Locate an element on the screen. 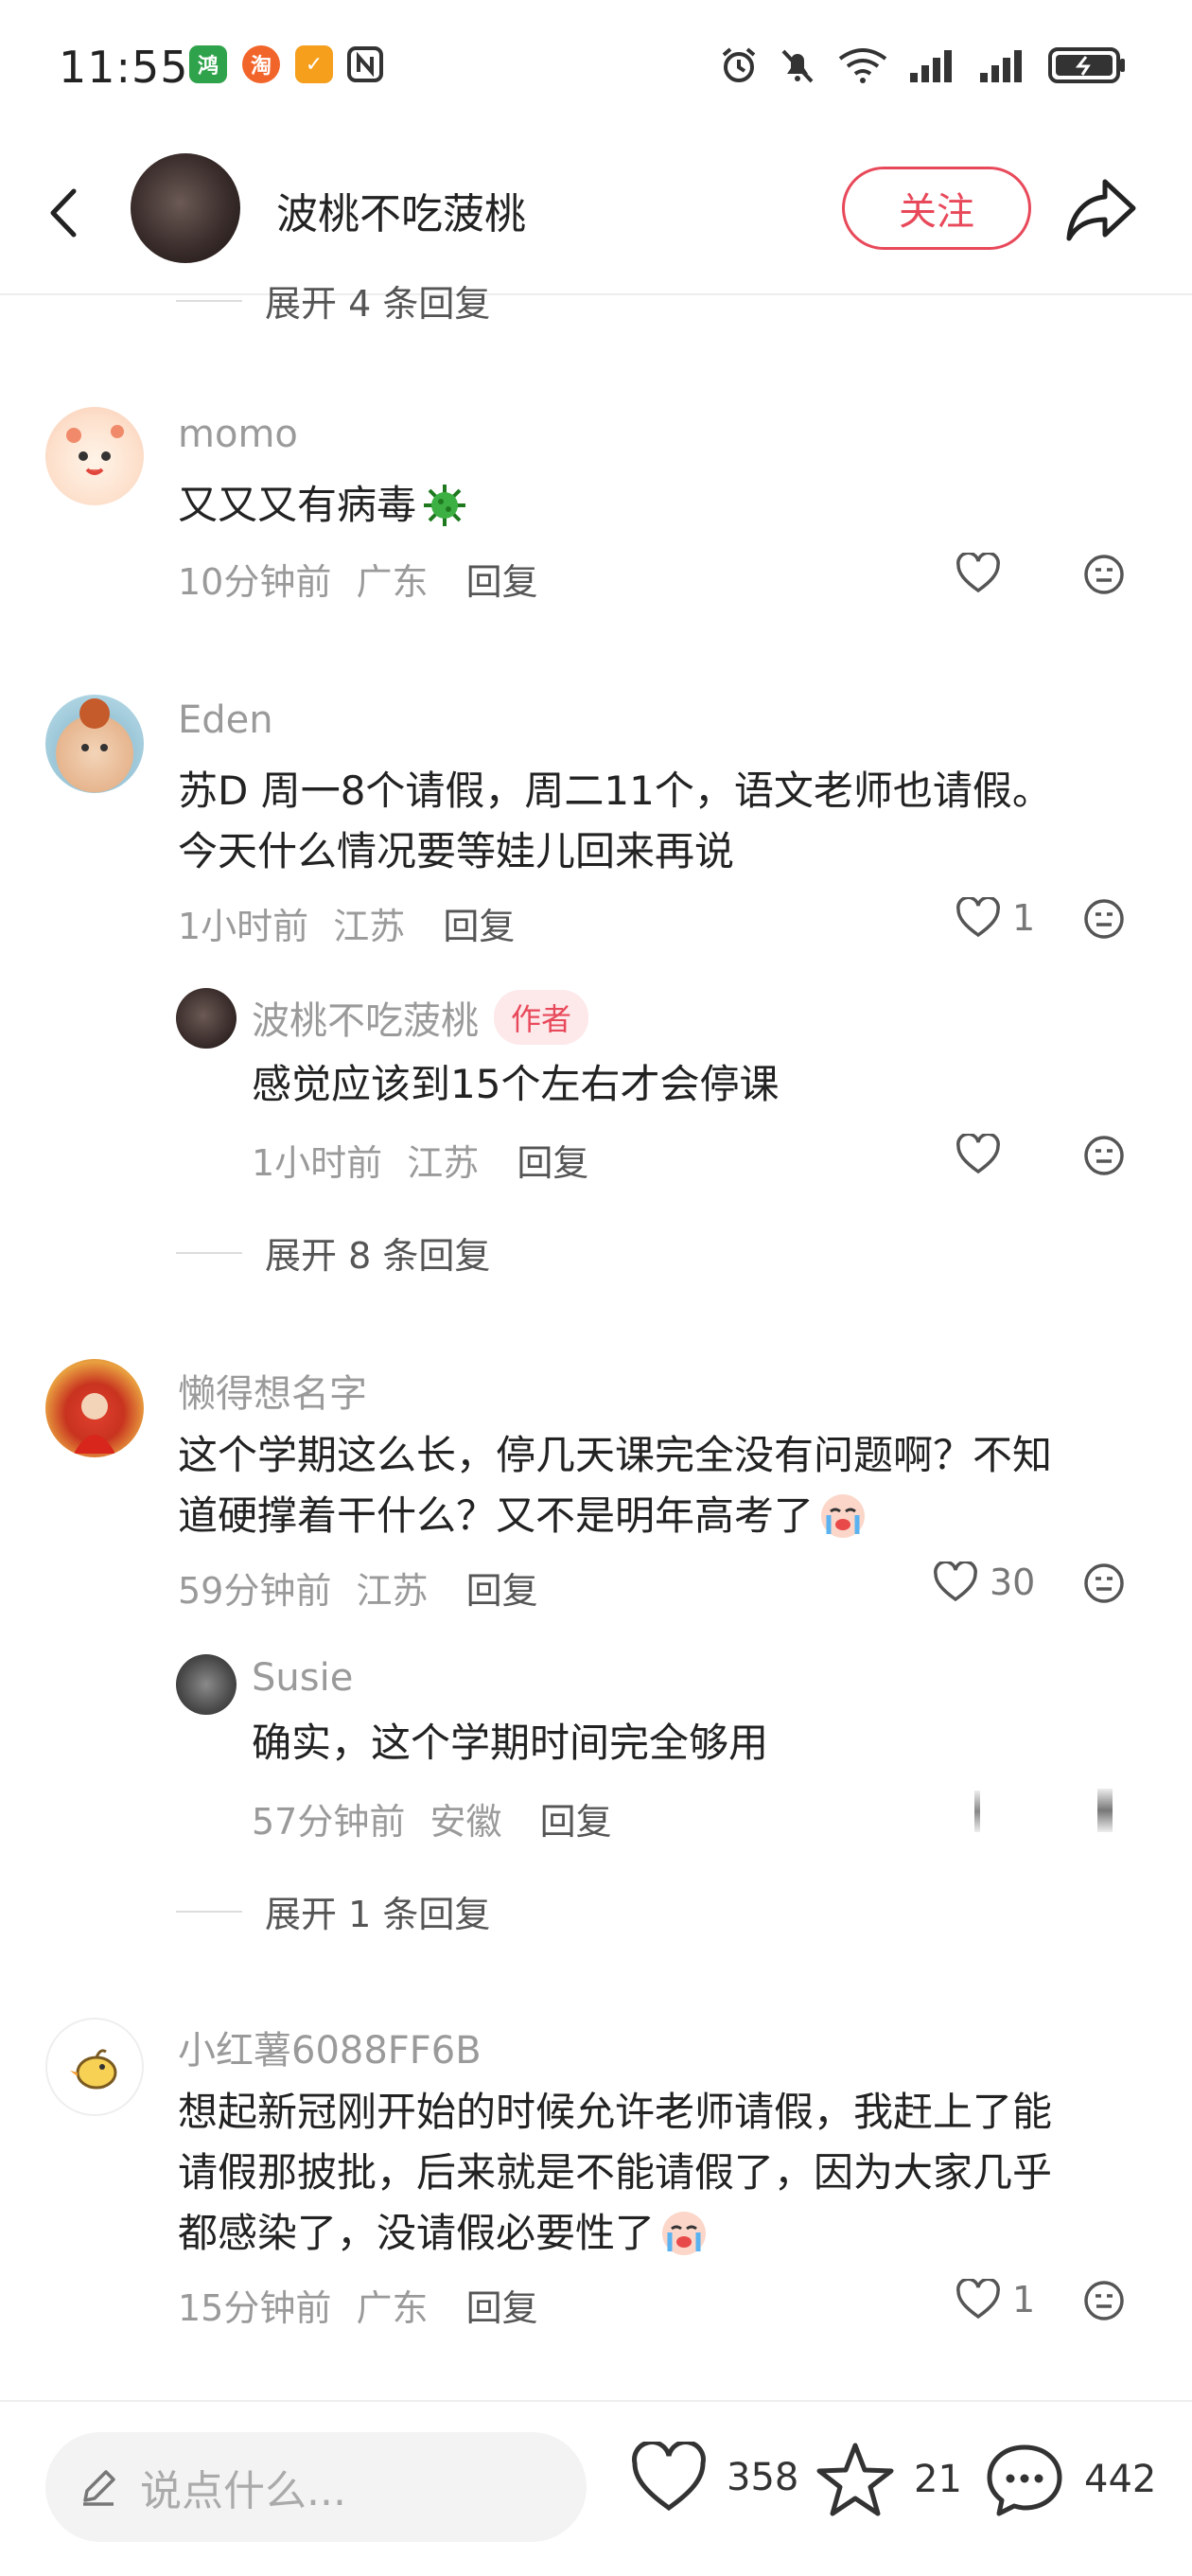 Image resolution: width=1192 pixels, height=2576 pixels. reply-text: 感觉应该到15个左右才会停课 is located at coordinates (516, 1084).